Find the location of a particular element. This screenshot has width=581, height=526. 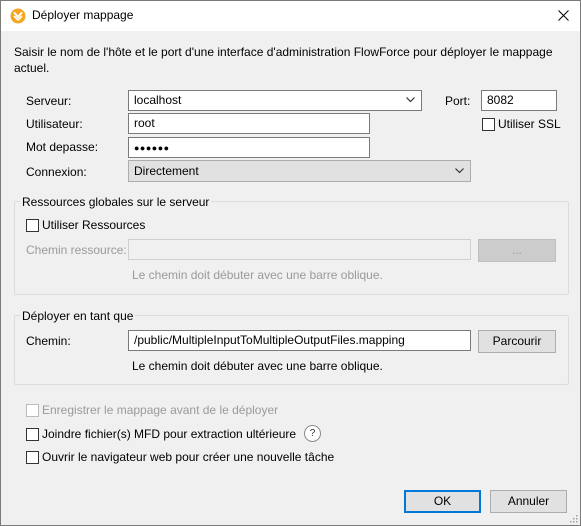

port-input: 8082 is located at coordinates (519, 100).